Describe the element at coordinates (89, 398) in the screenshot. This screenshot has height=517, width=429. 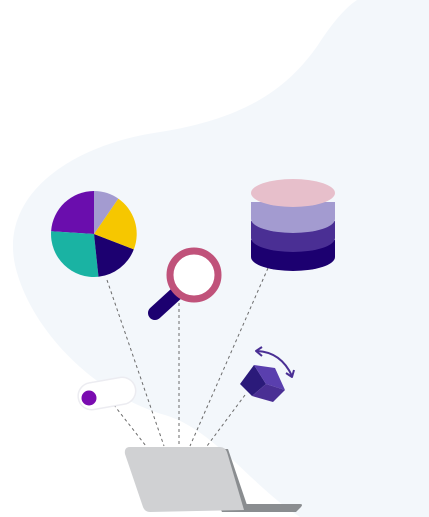
I see `toggle-knob` at that location.